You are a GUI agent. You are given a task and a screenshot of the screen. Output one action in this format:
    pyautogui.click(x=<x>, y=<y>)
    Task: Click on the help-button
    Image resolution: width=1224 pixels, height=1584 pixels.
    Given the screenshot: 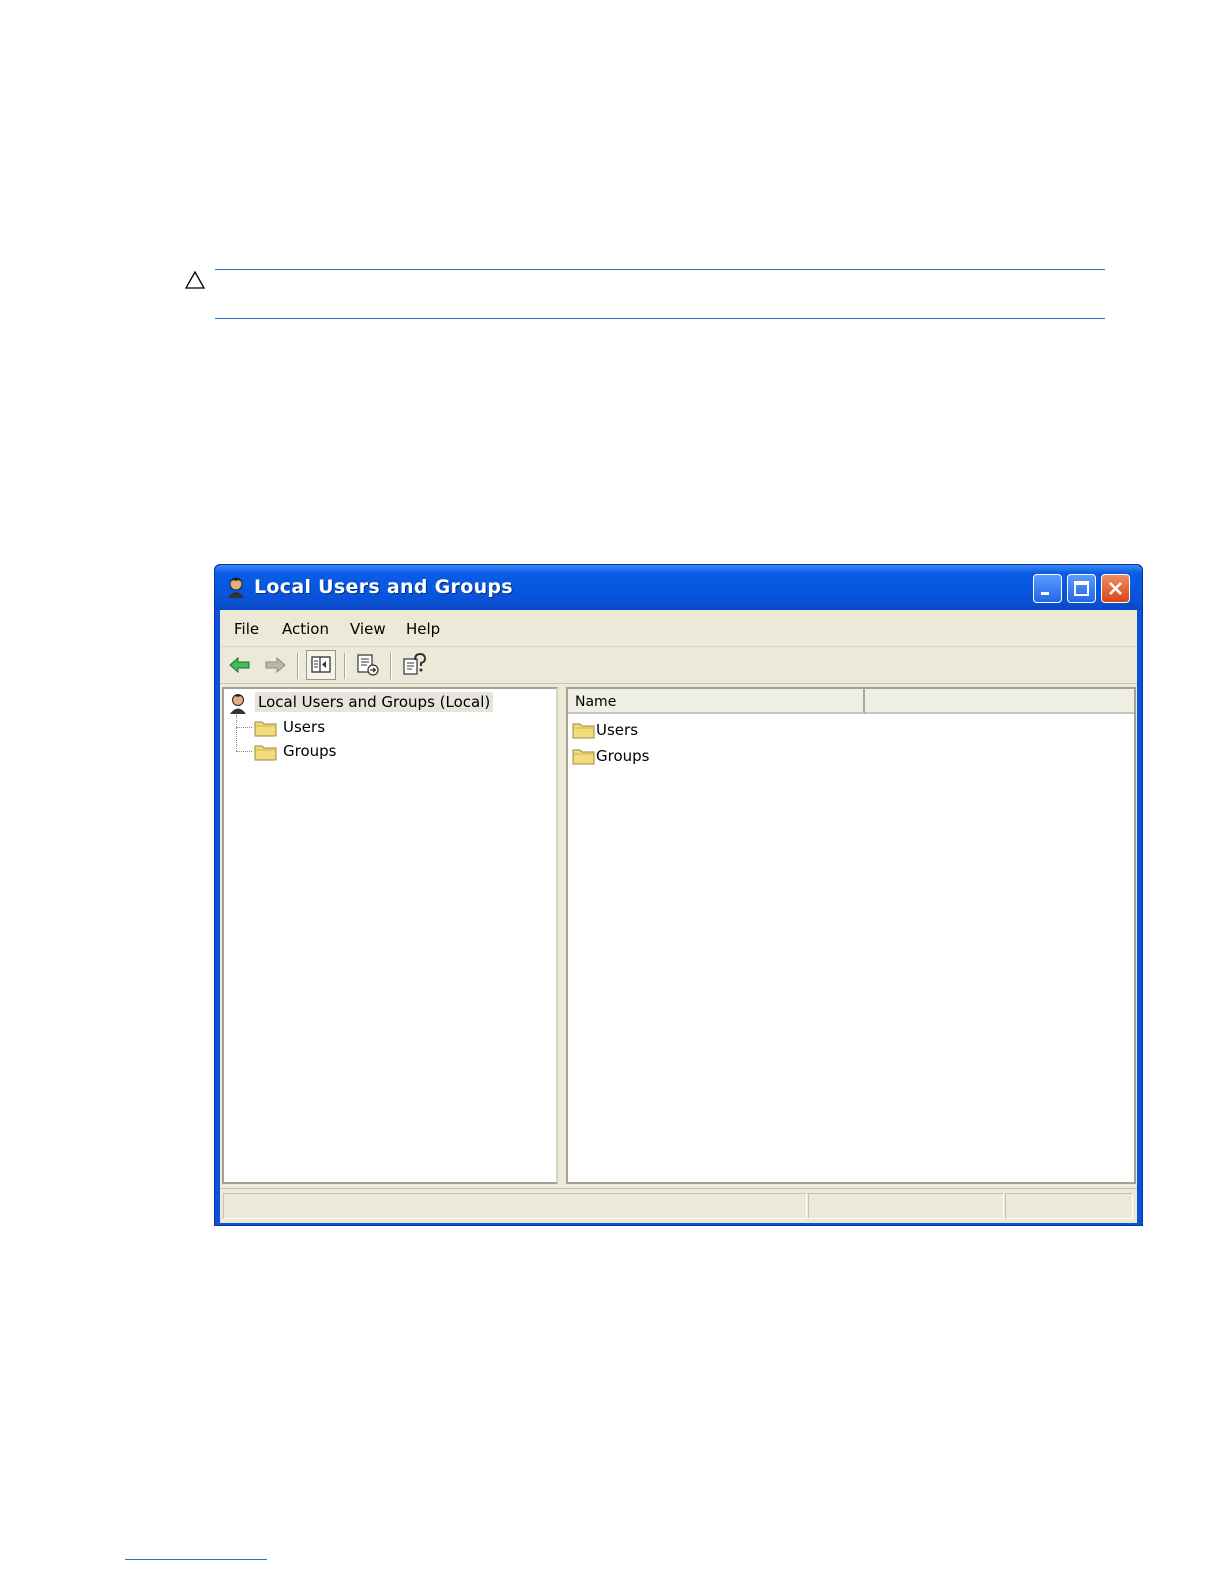 What is the action you would take?
    pyautogui.click(x=414, y=665)
    